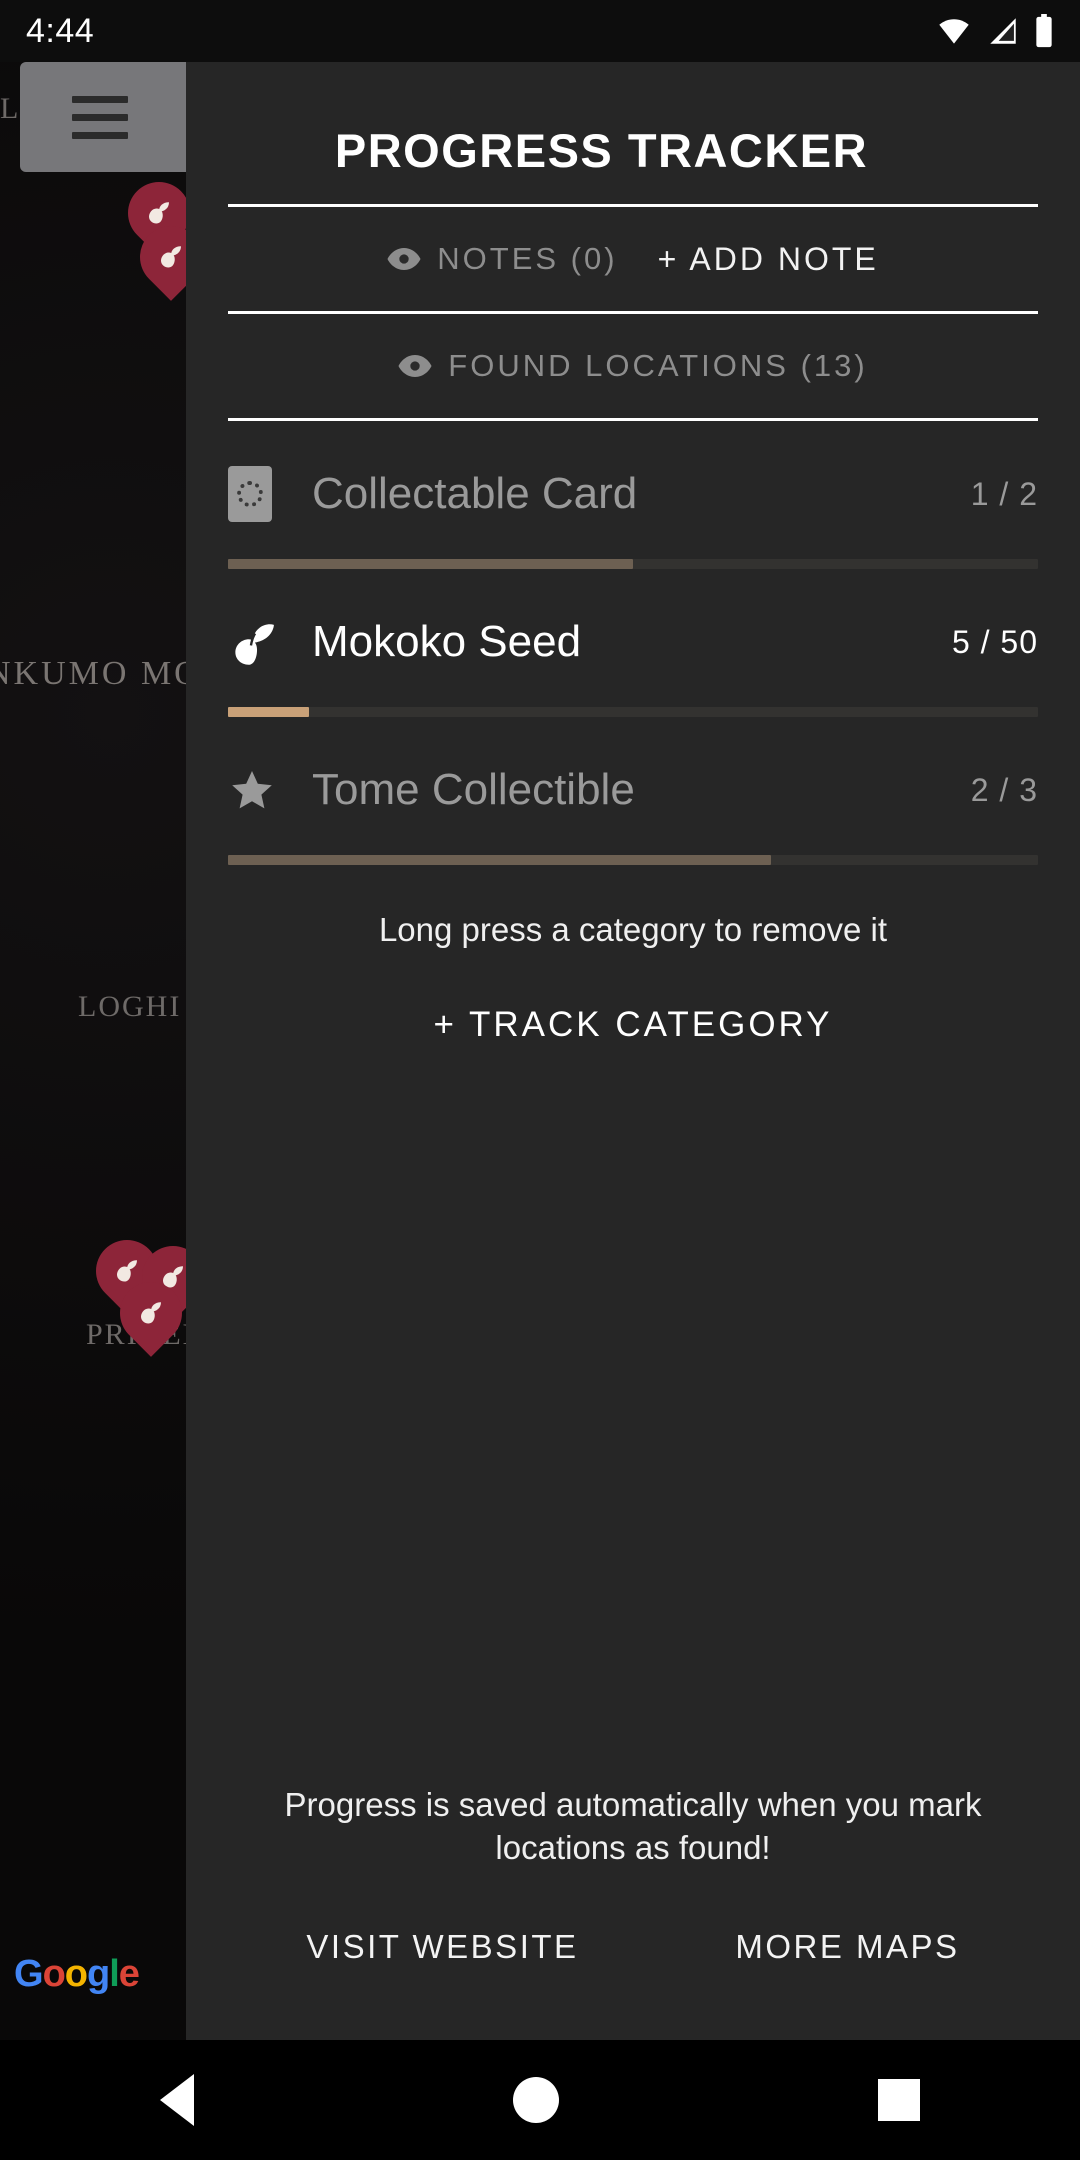 The image size is (1080, 2160). What do you see at coordinates (60, 30) in the screenshot?
I see `status-time: 4:44` at bounding box center [60, 30].